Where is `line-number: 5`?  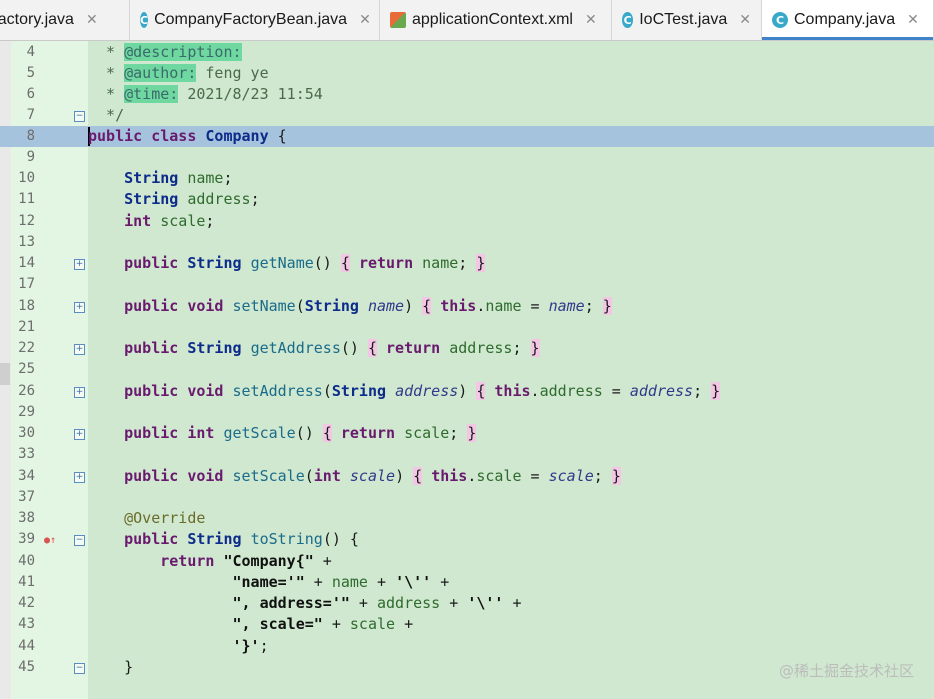 line-number: 5 is located at coordinates (30, 73).